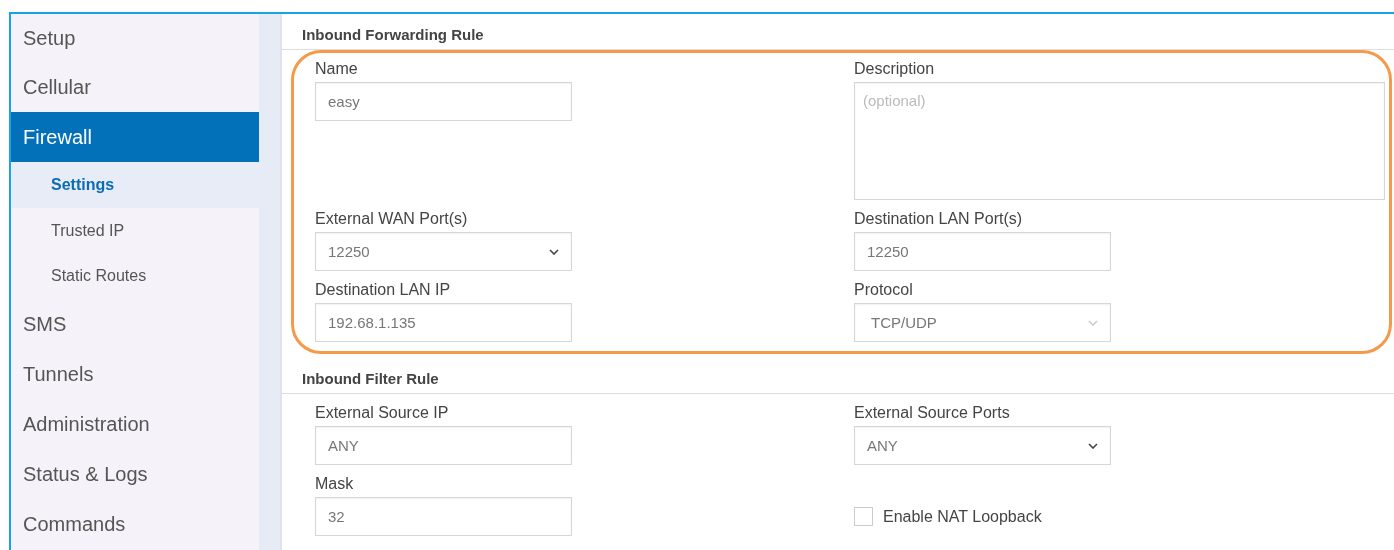 This screenshot has width=1394, height=550. I want to click on checkbox, so click(863, 516).